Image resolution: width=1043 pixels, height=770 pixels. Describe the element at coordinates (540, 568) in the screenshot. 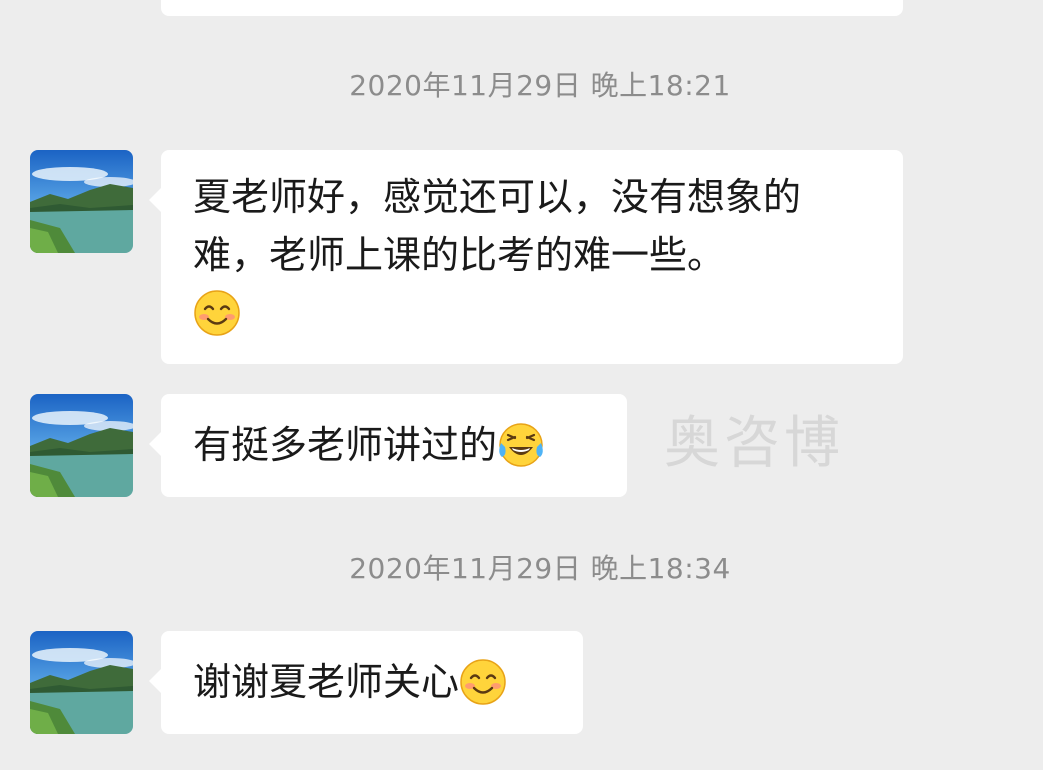

I see `message-timestamp: 2020年11月29日 晚上18:34` at that location.